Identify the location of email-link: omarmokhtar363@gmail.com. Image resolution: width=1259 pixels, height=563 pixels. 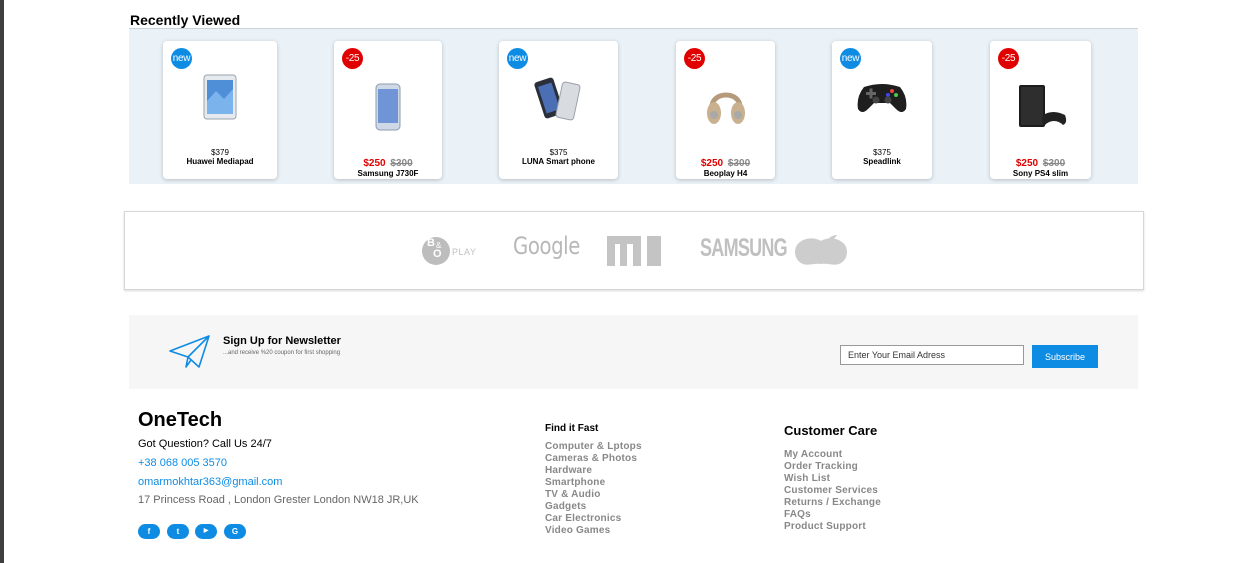
(210, 482).